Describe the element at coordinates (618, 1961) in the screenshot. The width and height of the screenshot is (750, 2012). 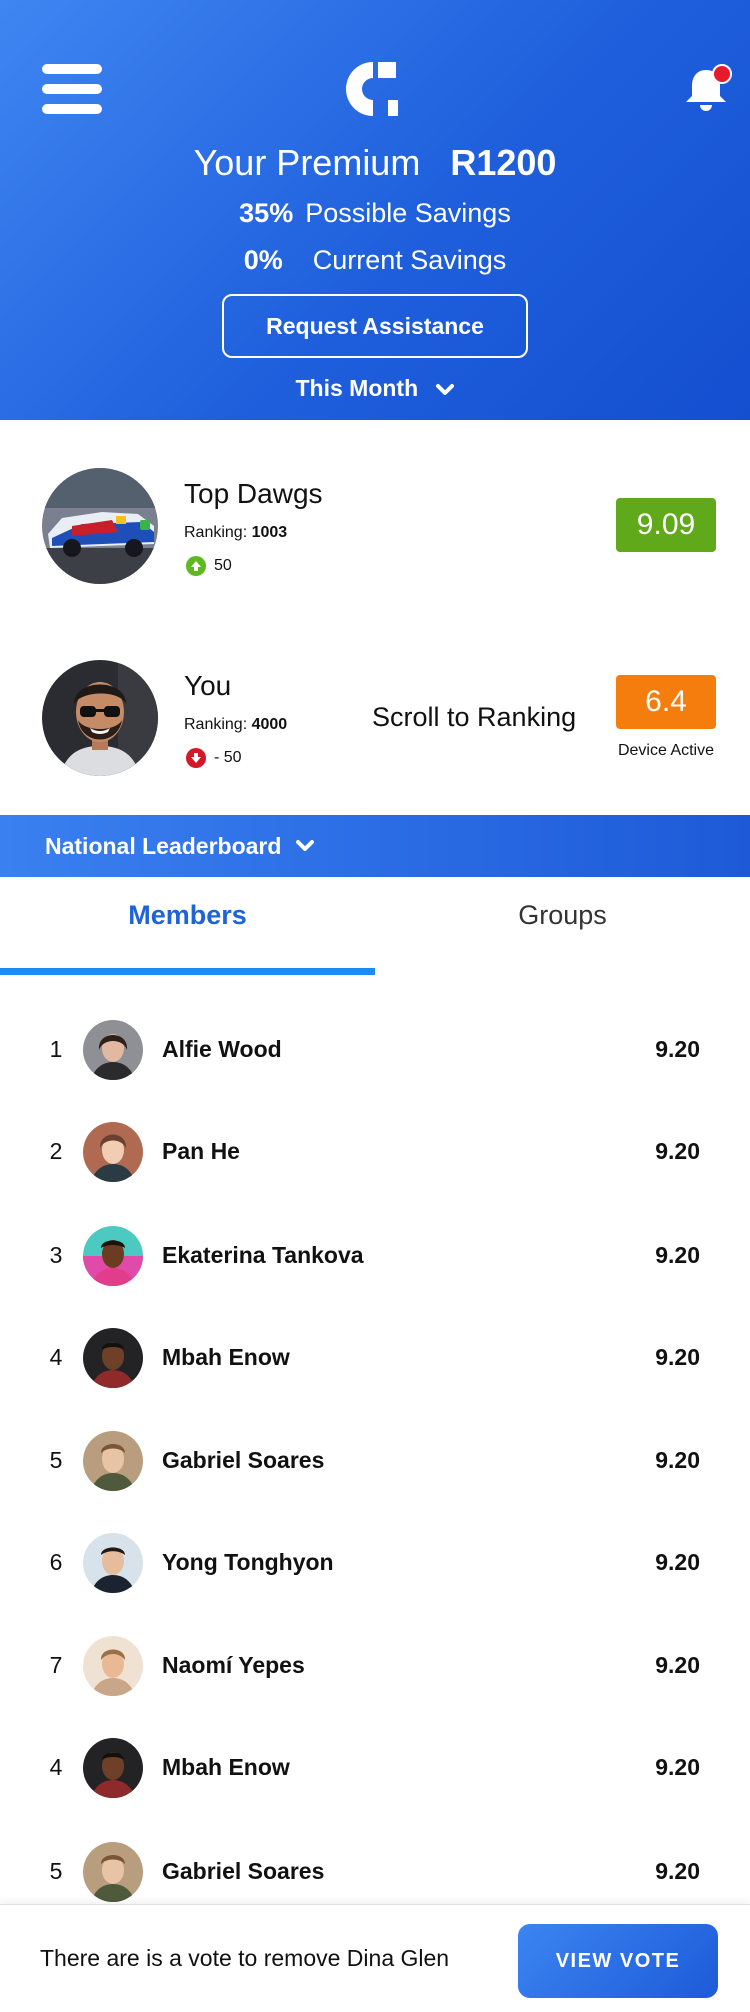
I see `view-vote-button: VIEW VOTE` at that location.